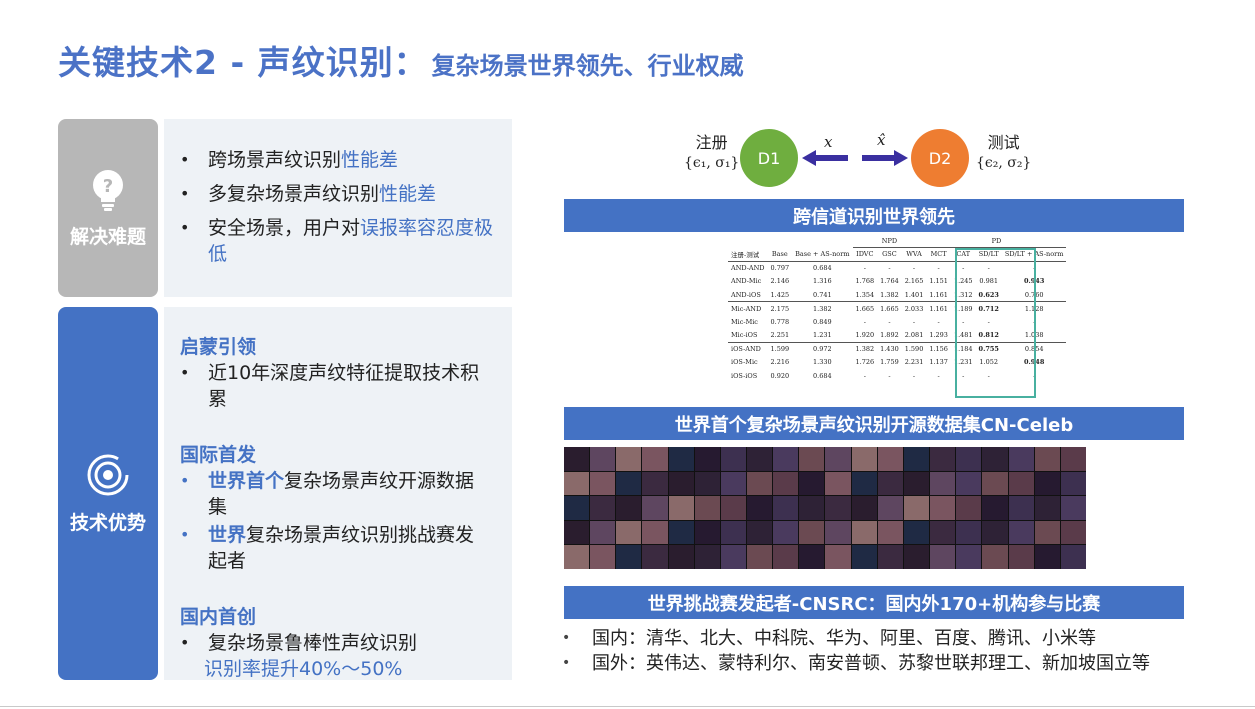 The width and height of the screenshot is (1255, 709). I want to click on table-cell: 2.251, so click(780, 335).